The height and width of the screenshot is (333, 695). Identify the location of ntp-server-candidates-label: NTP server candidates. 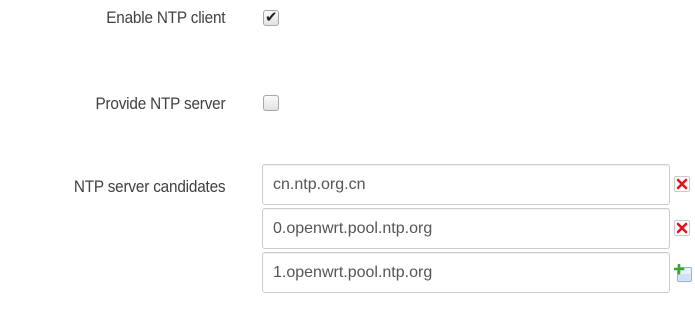
(149, 186).